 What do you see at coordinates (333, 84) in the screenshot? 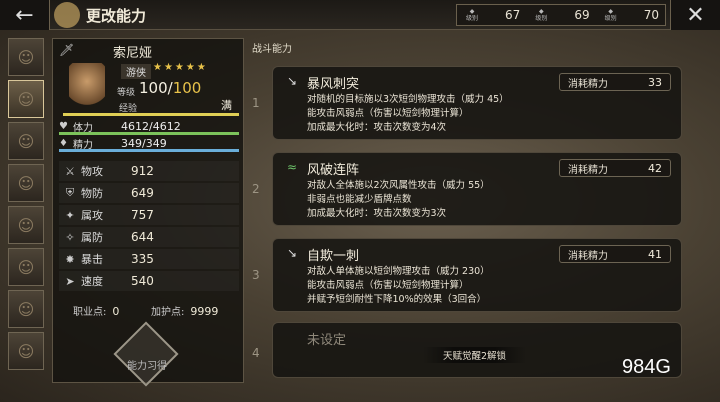
I see `skill-name: 暴风刺突` at bounding box center [333, 84].